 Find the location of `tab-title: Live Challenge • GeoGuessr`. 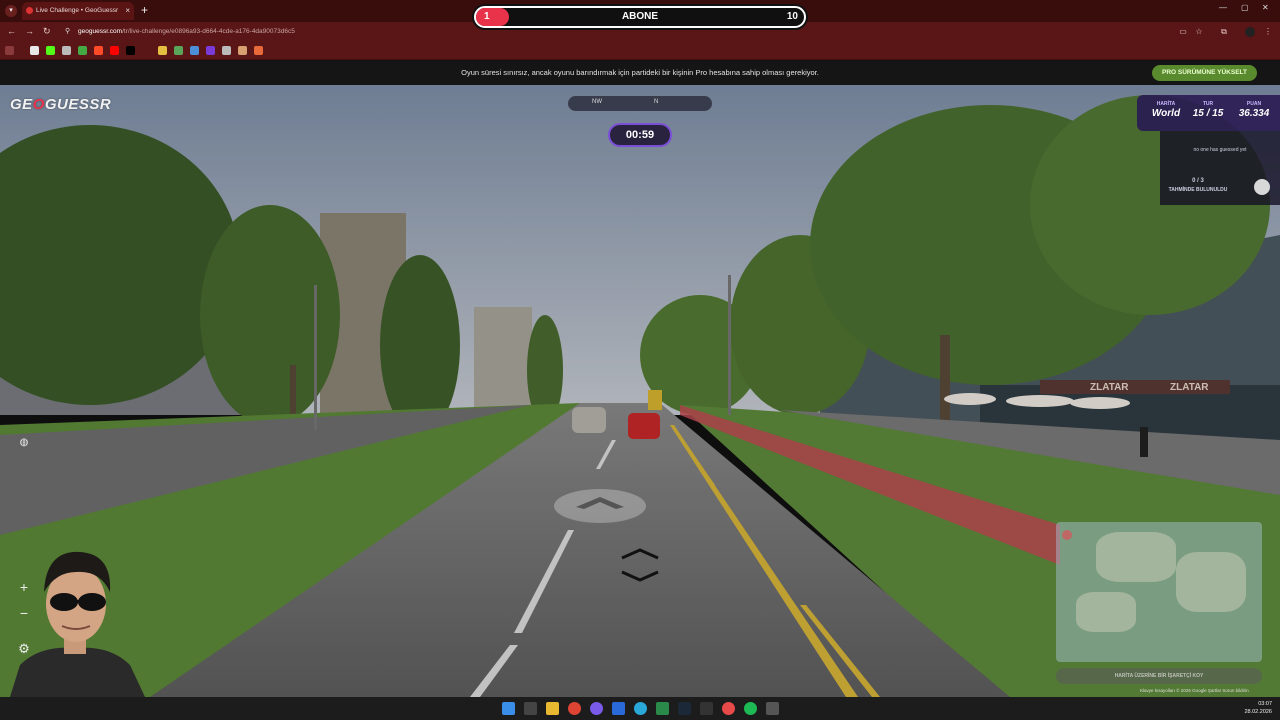

tab-title: Live Challenge • GeoGuessr is located at coordinates (77, 10).